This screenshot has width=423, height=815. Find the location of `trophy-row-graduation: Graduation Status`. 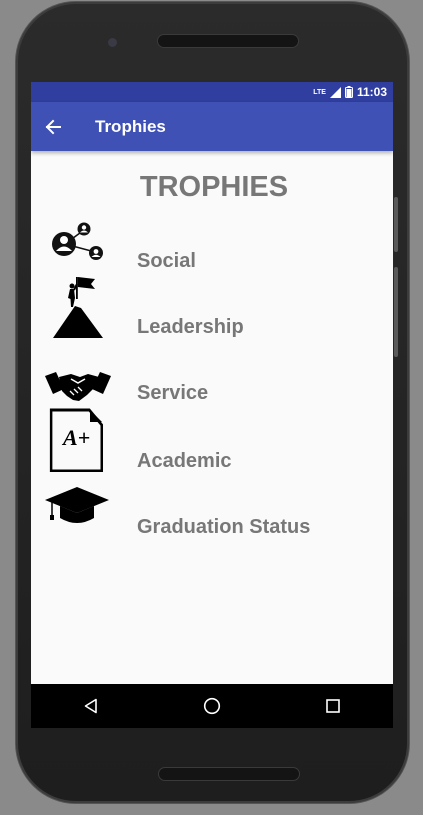

trophy-row-graduation: Graduation Status is located at coordinates (212, 519).